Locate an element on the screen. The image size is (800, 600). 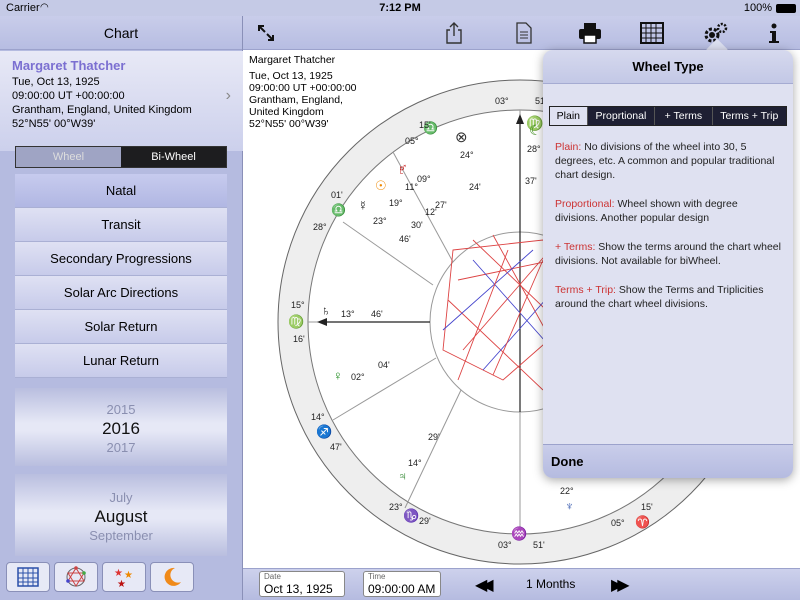
person-time: 09:00:00 UT +00:00:00 is located at coordinates (68, 96).